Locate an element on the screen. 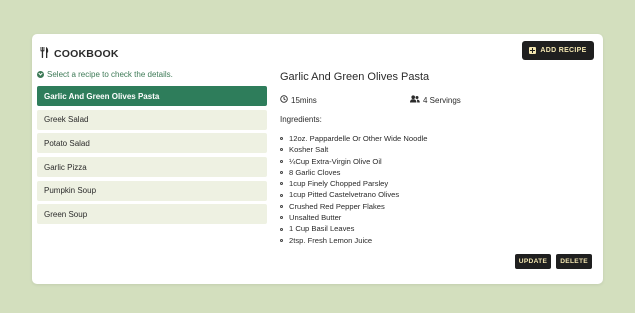 The height and width of the screenshot is (313, 635). ingredient-text: 1 Cup Basil Leaves is located at coordinates (322, 229).